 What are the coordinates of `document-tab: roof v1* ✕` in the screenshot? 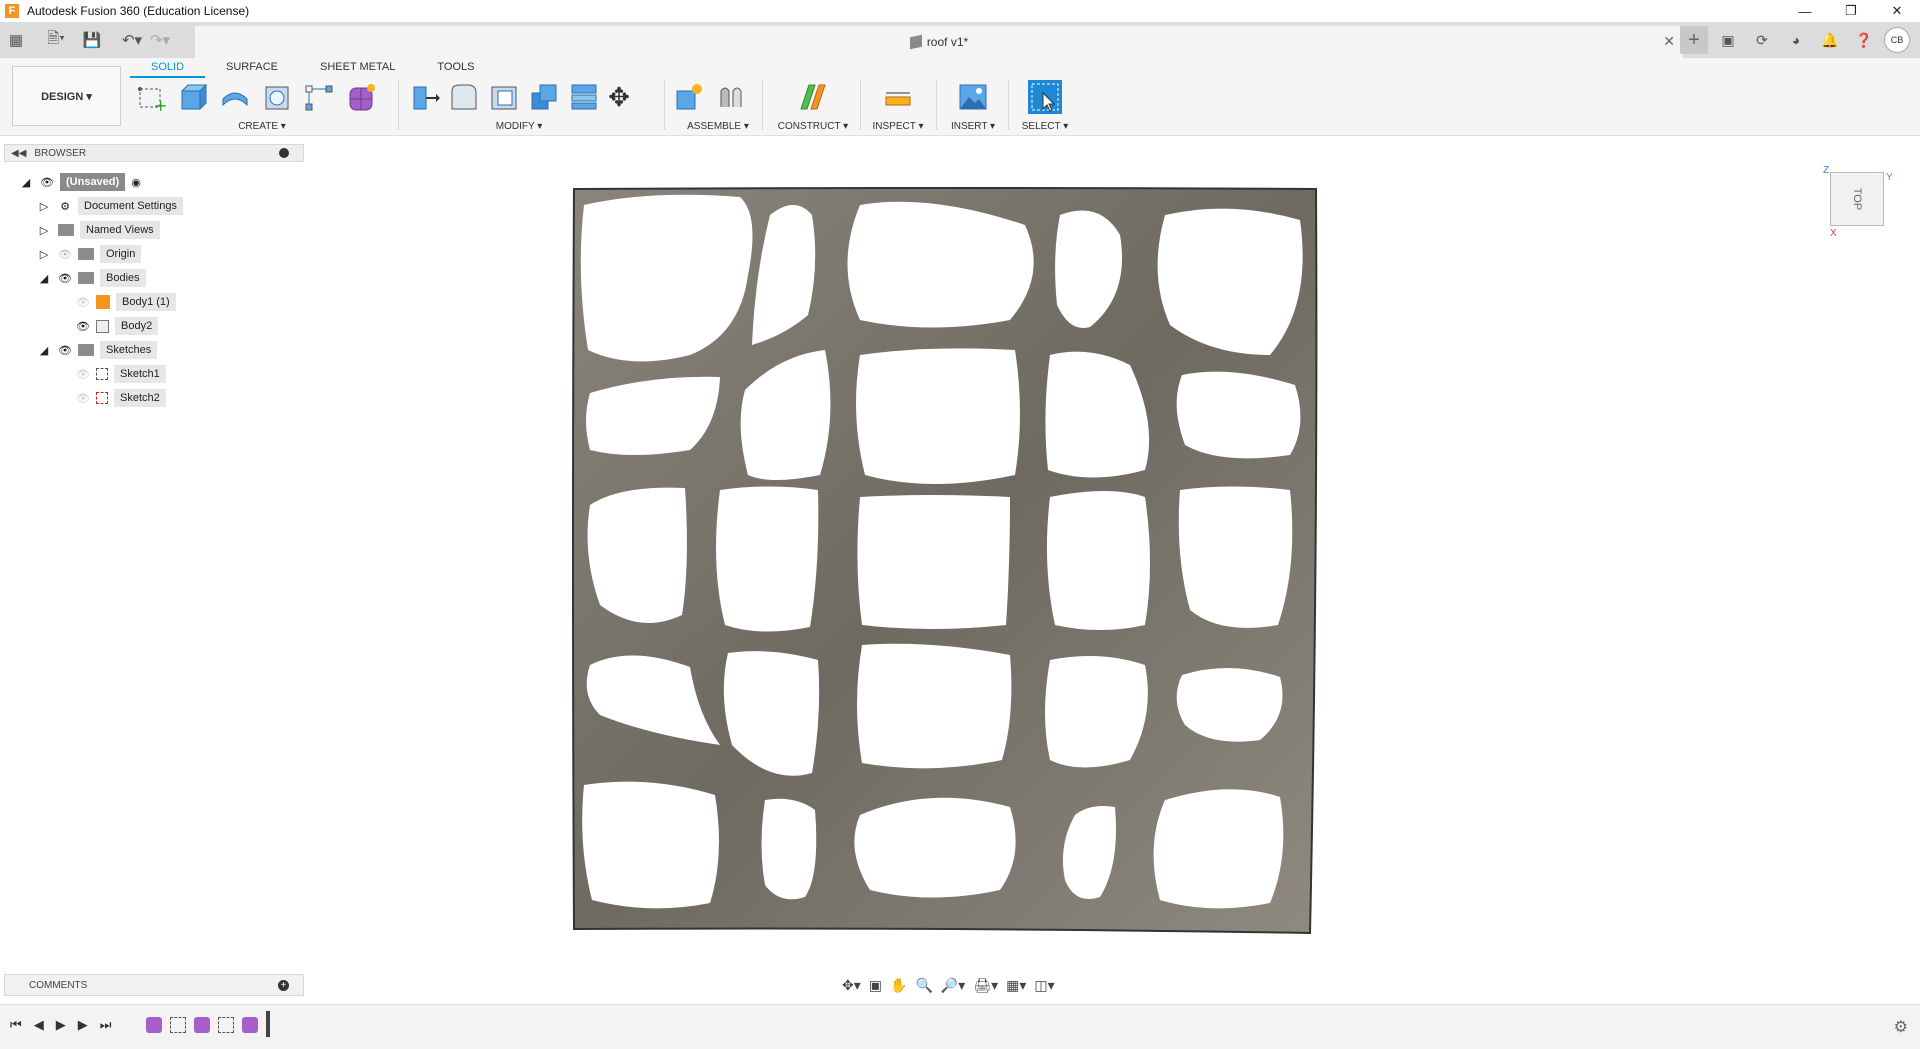 It's located at (939, 42).